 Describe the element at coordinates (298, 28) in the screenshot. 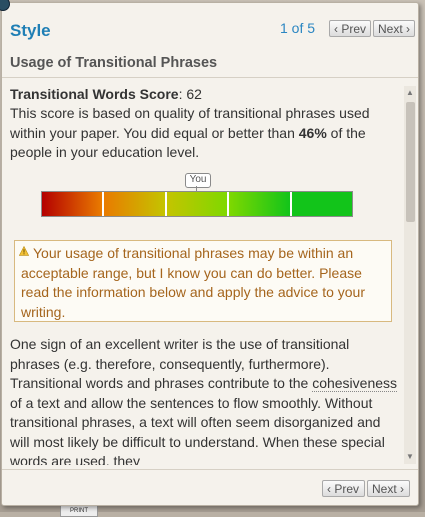

I see `page-indicator: 1 of 5` at that location.